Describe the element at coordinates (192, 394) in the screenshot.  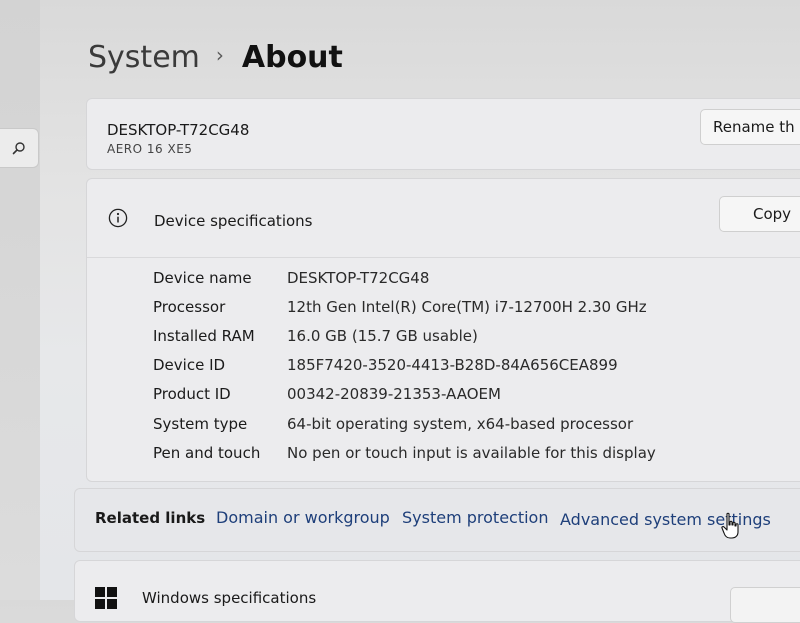
I see `spec-label: Product ID` at that location.